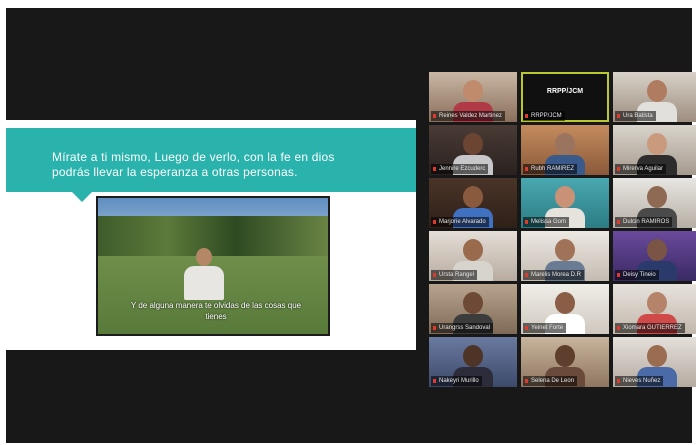 Image resolution: width=696 pixels, height=445 pixels. What do you see at coordinates (654, 150) in the screenshot?
I see `participant-tile: Mirerva Aguilar` at bounding box center [654, 150].